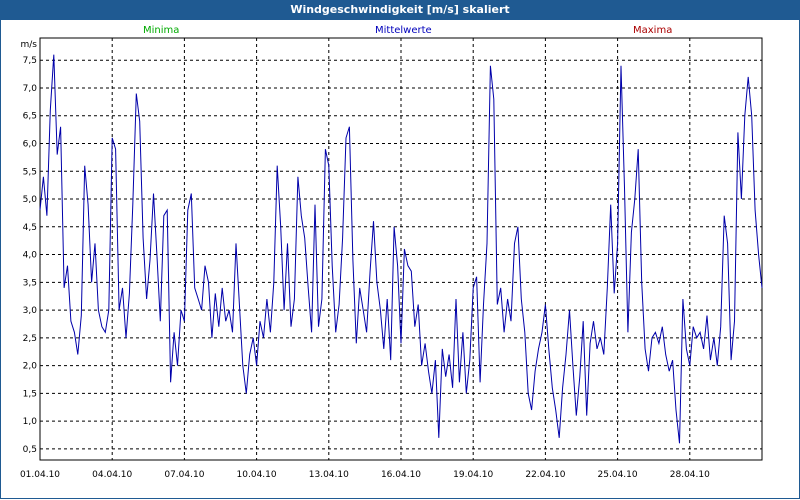 Image resolution: width=800 pixels, height=500 pixels. Describe the element at coordinates (30, 339) in the screenshot. I see `y-tick-label: 2,5` at that location.